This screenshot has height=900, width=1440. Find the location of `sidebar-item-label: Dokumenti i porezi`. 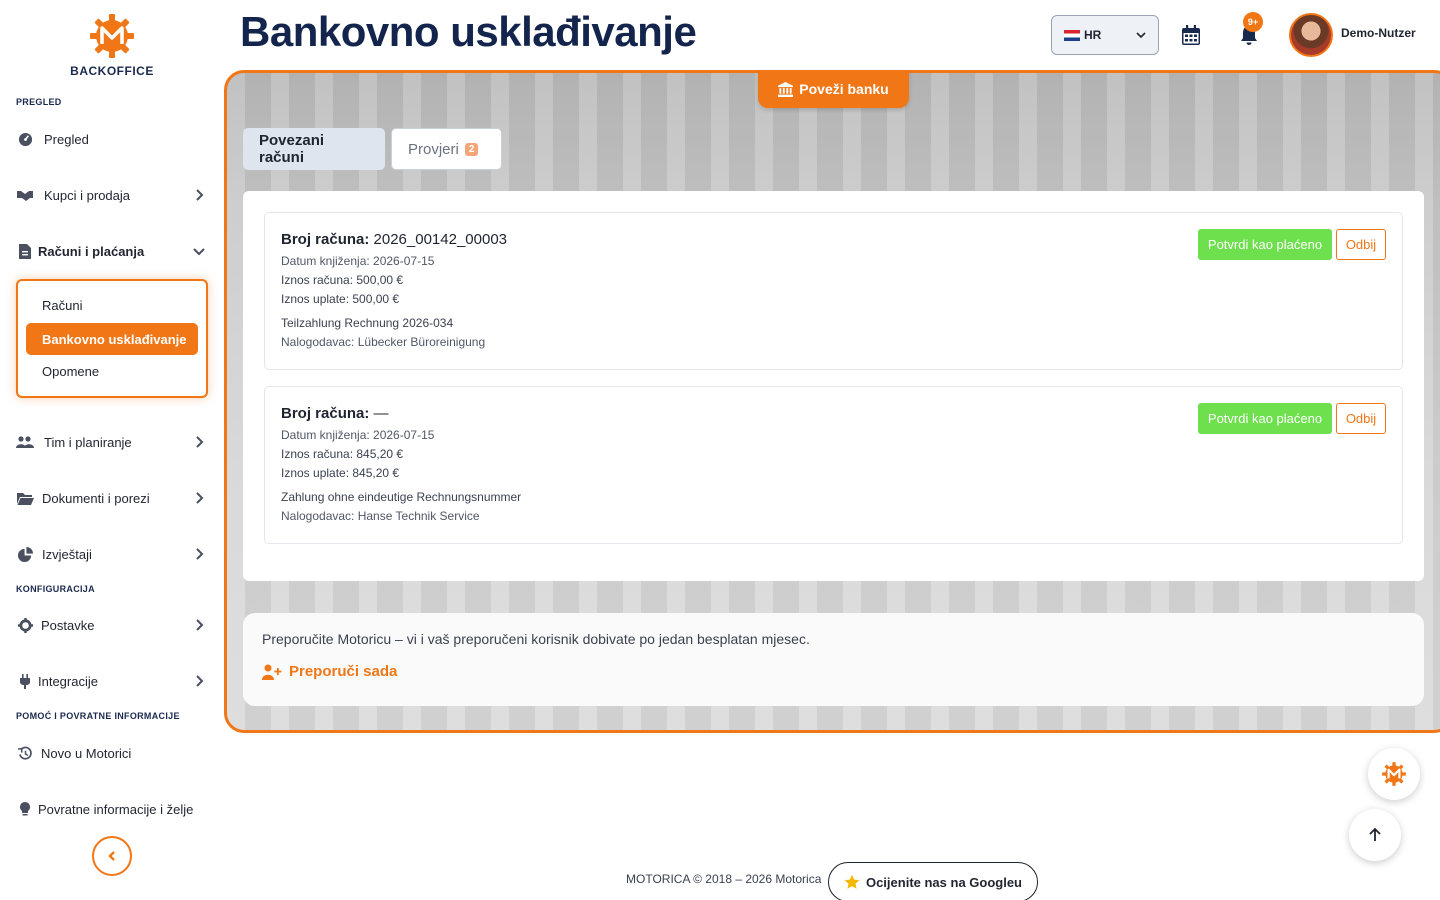

sidebar-item-label: Dokumenti i porezi is located at coordinates (96, 498).